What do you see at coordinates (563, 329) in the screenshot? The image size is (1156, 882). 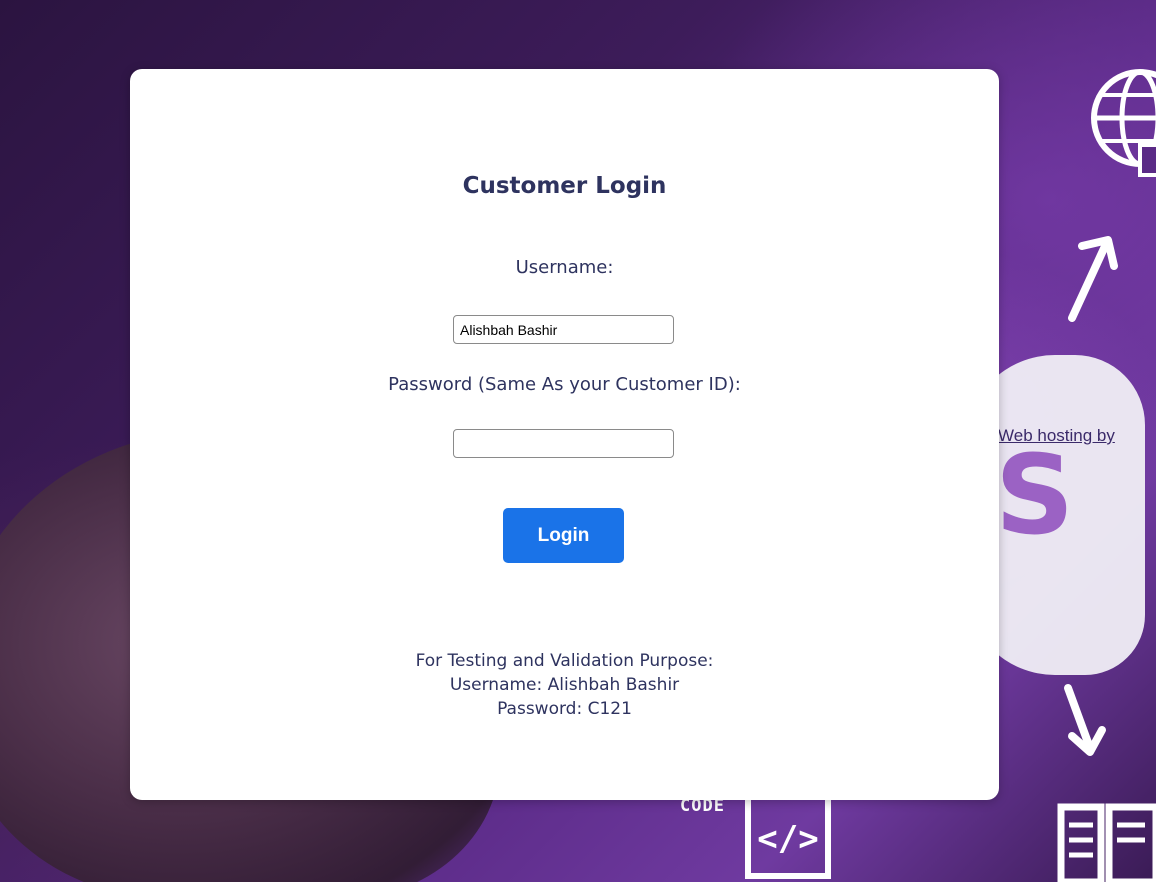 I see `username-input` at bounding box center [563, 329].